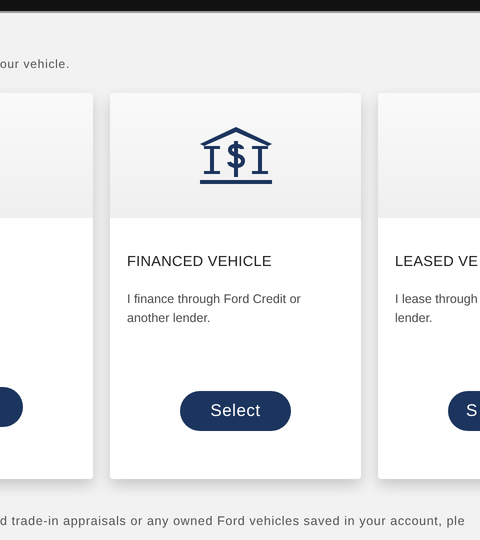 This screenshot has width=480, height=540. Describe the element at coordinates (436, 299) in the screenshot. I see `card-description: I lease through` at that location.